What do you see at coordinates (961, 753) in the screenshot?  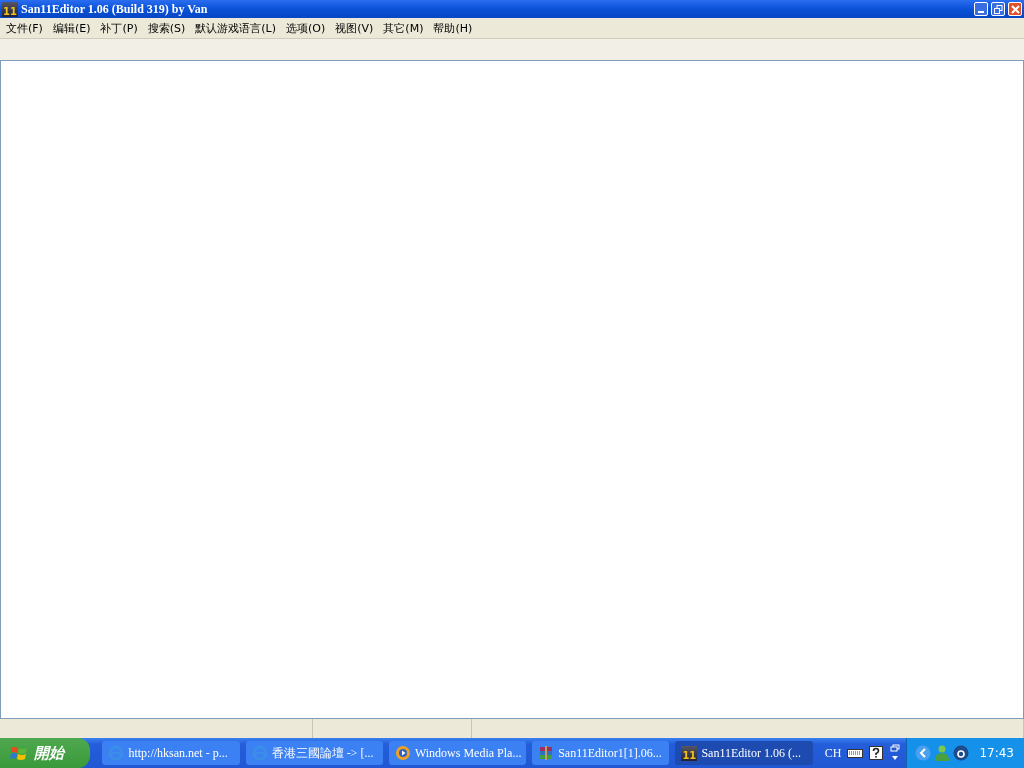 I see `globe-icon` at bounding box center [961, 753].